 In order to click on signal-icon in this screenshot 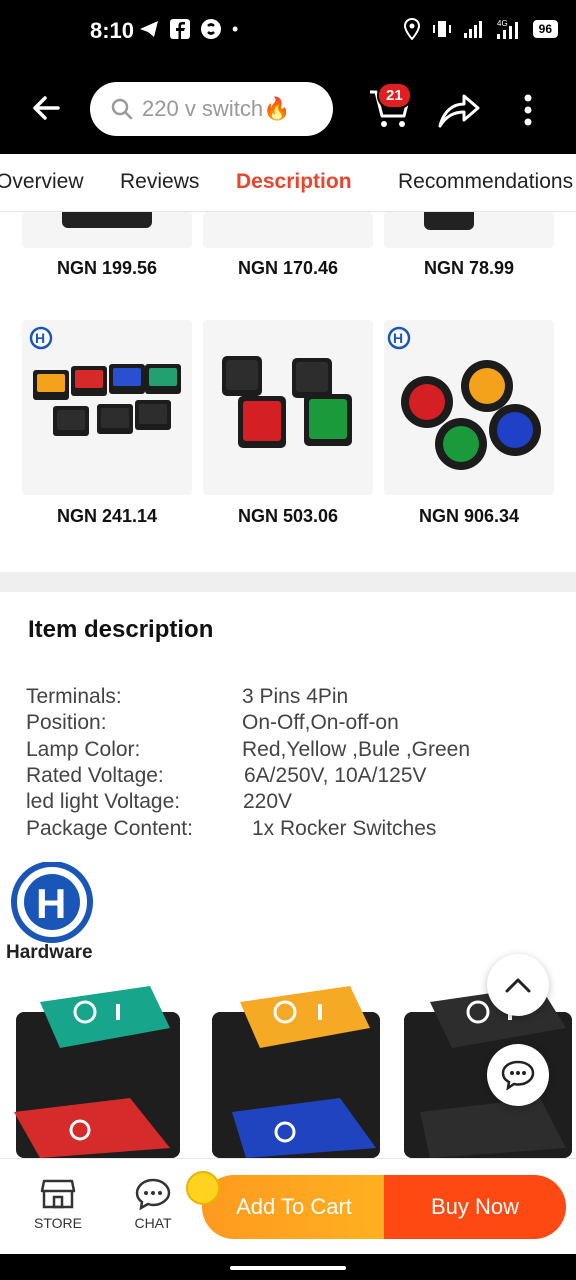, I will do `click(472, 29)`.